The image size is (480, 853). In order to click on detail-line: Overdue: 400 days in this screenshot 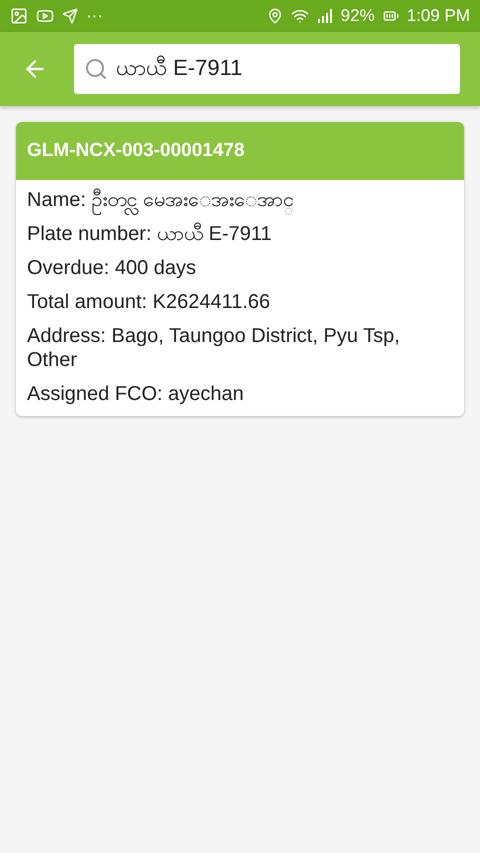, I will do `click(112, 268)`.